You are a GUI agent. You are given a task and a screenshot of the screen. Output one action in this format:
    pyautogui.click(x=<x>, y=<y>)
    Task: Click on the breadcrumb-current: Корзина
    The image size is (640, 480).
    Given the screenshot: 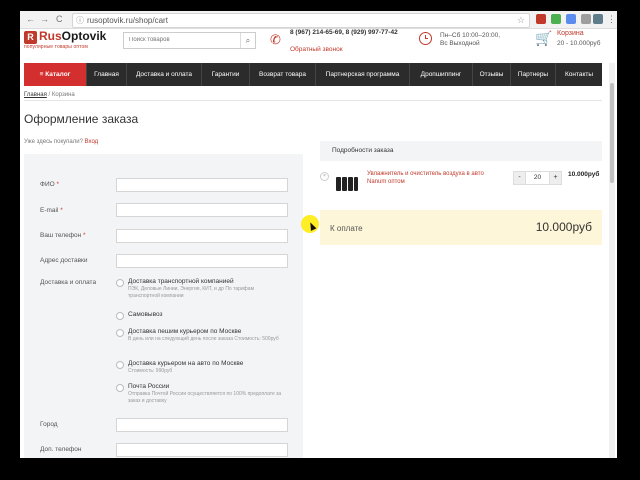 What is the action you would take?
    pyautogui.click(x=63, y=95)
    